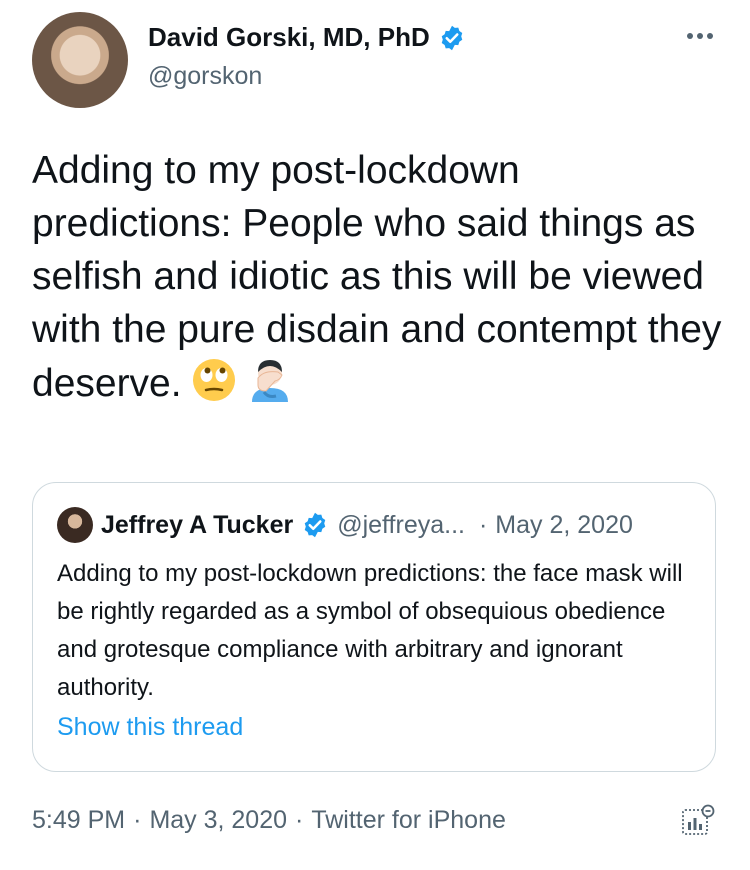 Image resolution: width=750 pixels, height=870 pixels. Describe the element at coordinates (289, 37) in the screenshot. I see `author-name: David Gorski, MD, PhD` at that location.